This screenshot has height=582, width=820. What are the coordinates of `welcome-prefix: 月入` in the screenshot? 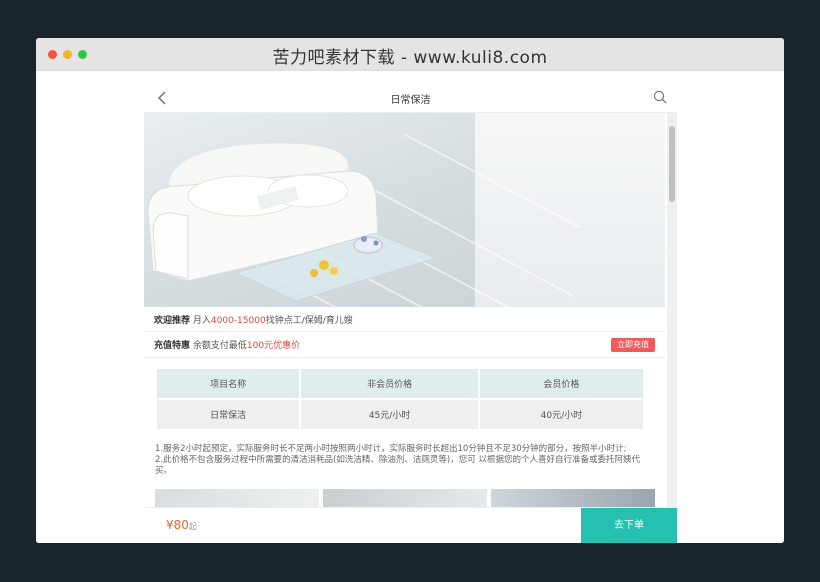 It's located at (201, 321).